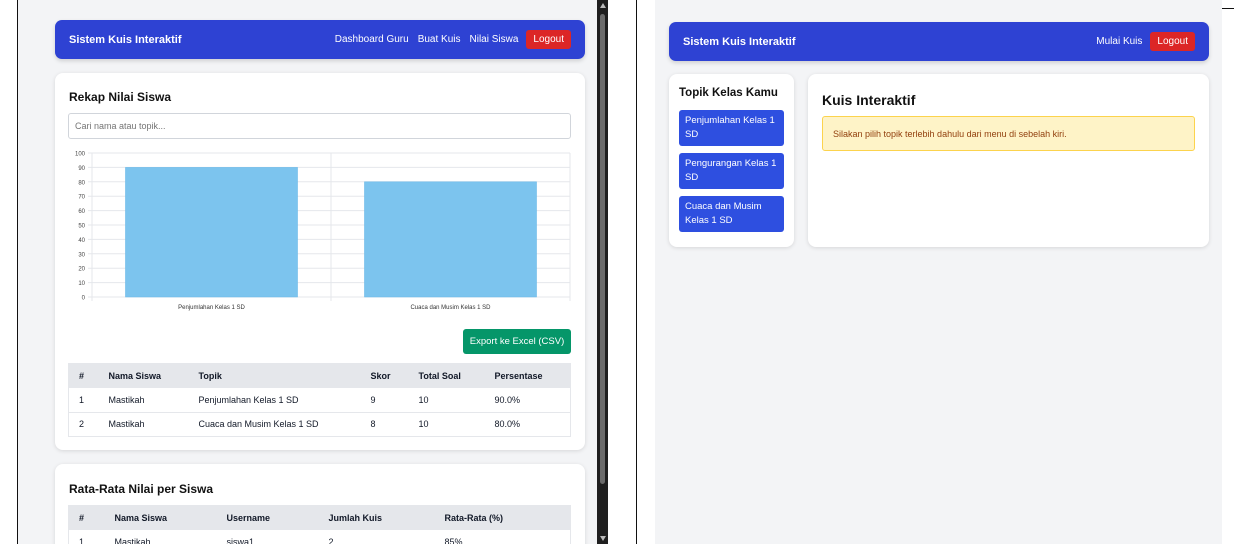  What do you see at coordinates (81, 255) in the screenshot?
I see `y-tick-label: 30` at bounding box center [81, 255].